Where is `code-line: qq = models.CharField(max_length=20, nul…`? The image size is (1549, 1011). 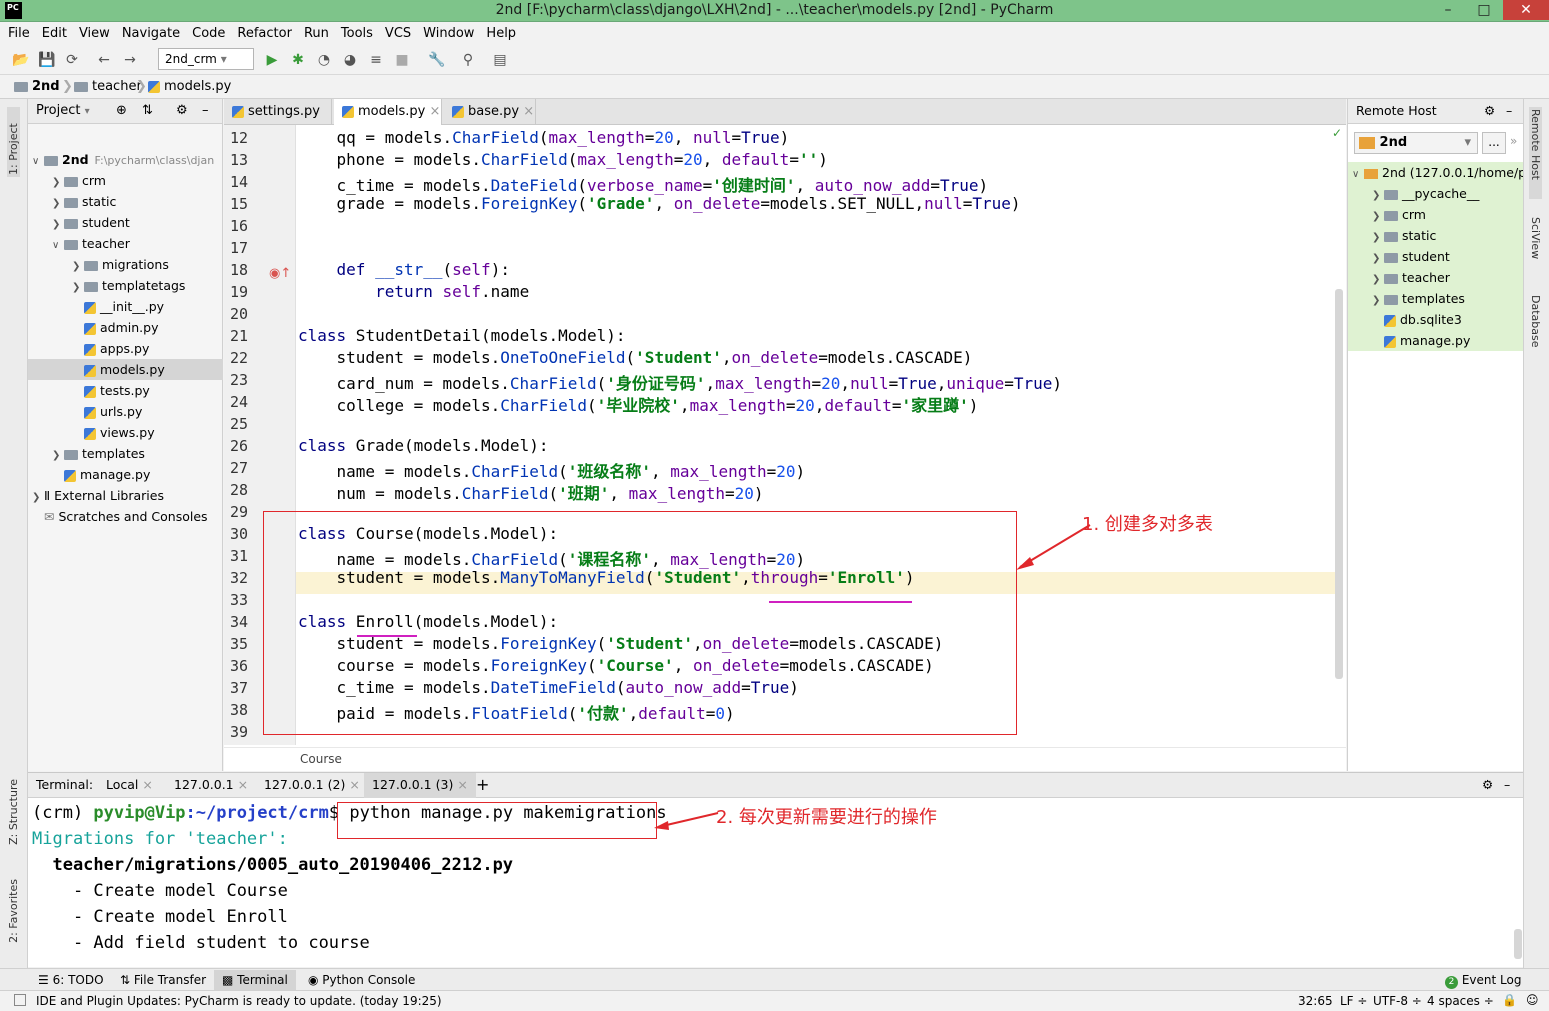 code-line: qq = models.CharField(max_length=20, nul… is located at coordinates (544, 137).